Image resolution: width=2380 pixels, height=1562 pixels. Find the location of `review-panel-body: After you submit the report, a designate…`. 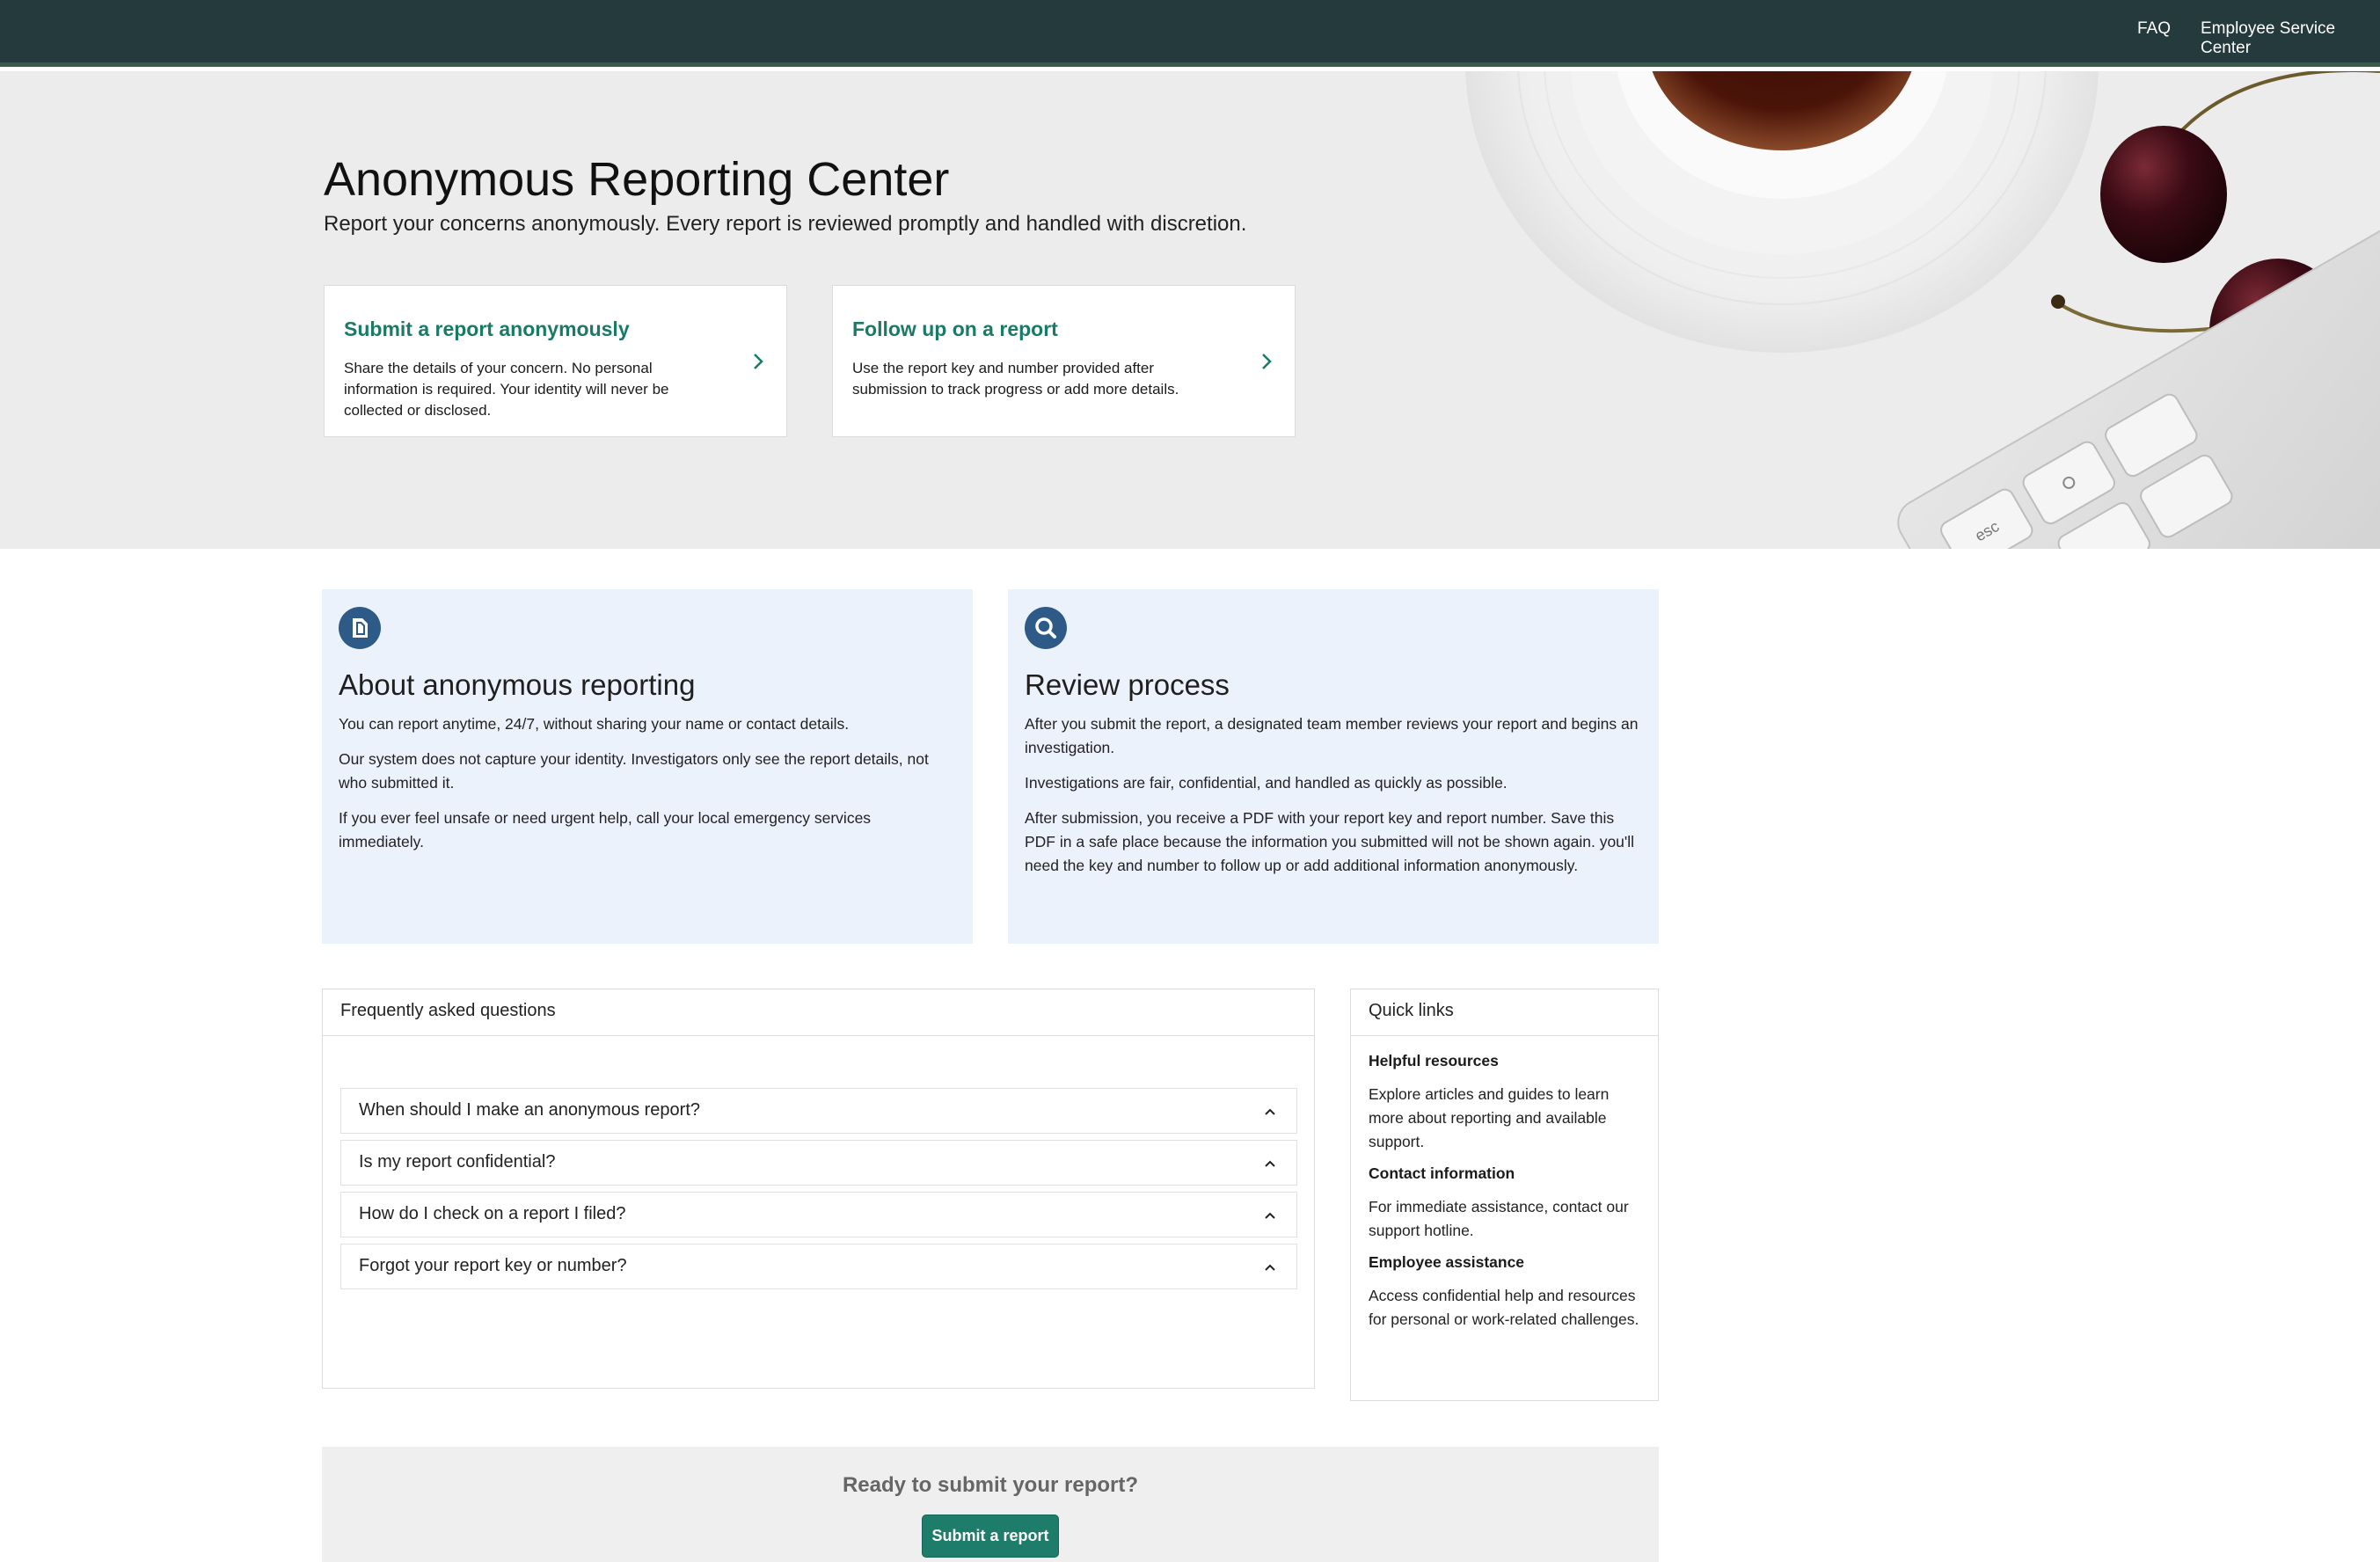

review-panel-body: After you submit the report, a designate… is located at coordinates (1332, 800).